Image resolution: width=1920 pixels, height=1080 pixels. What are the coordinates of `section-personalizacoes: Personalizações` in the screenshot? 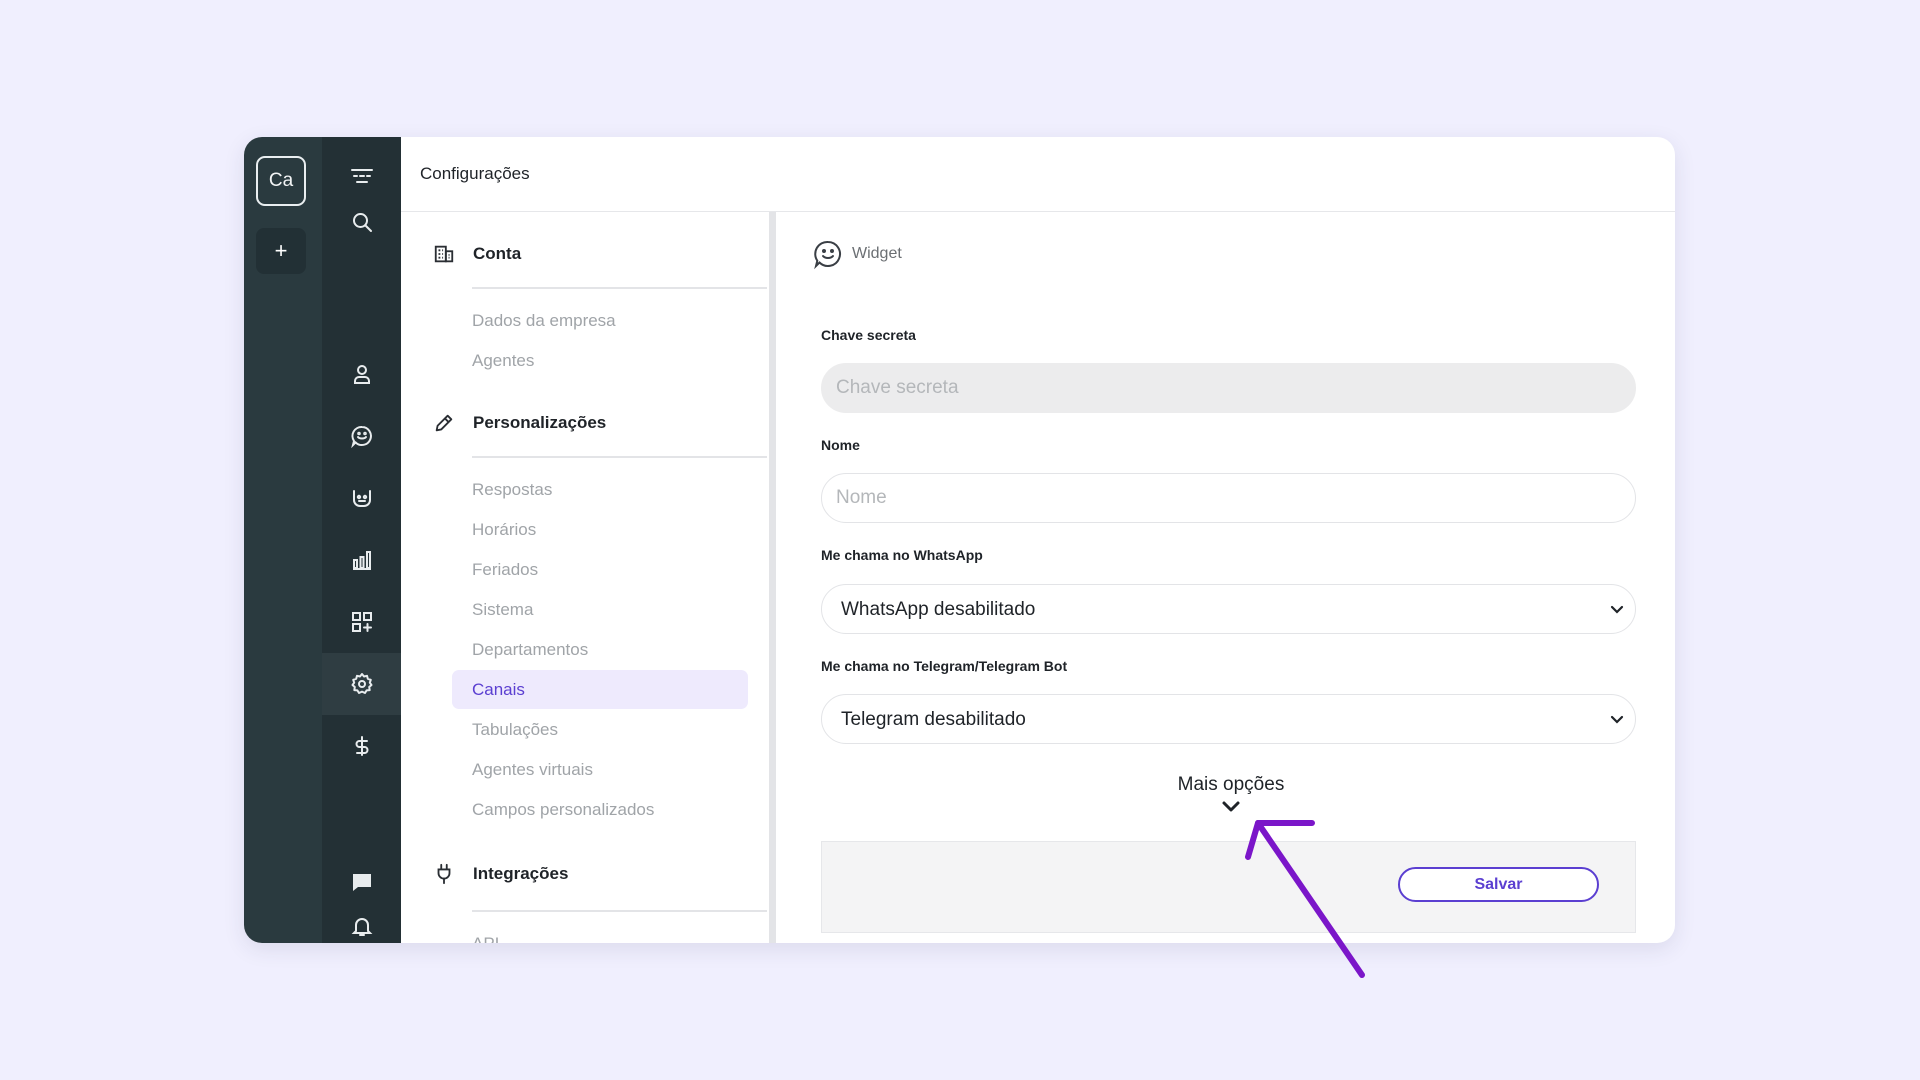 It's located at (519, 423).